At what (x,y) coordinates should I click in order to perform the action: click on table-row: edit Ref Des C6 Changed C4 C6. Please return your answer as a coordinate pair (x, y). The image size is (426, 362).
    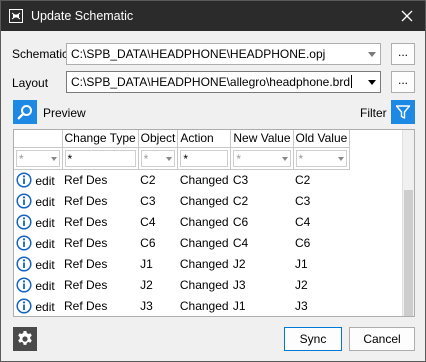
    Looking at the image, I should click on (182, 242).